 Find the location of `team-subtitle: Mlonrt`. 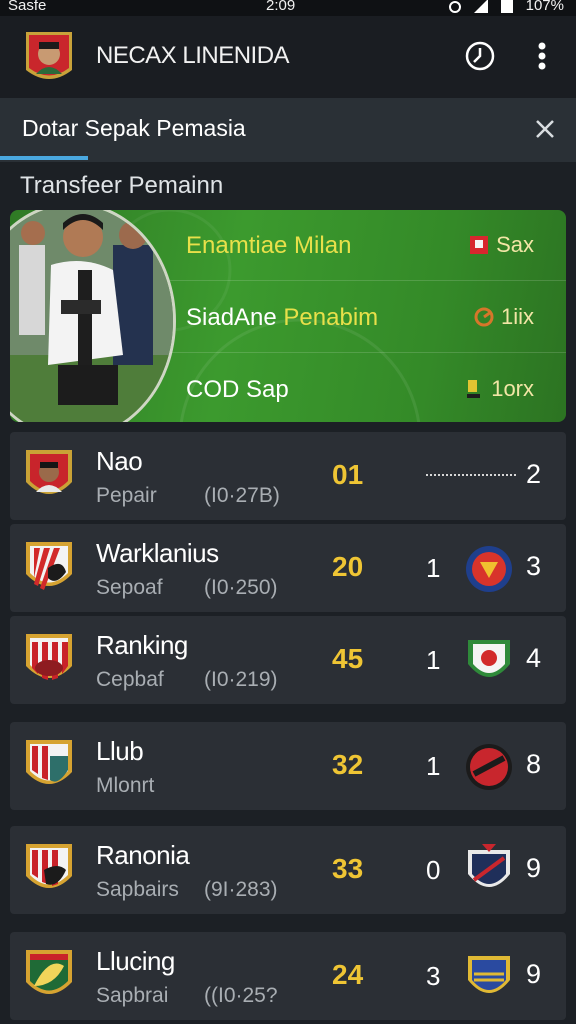

team-subtitle: Mlonrt is located at coordinates (125, 785).